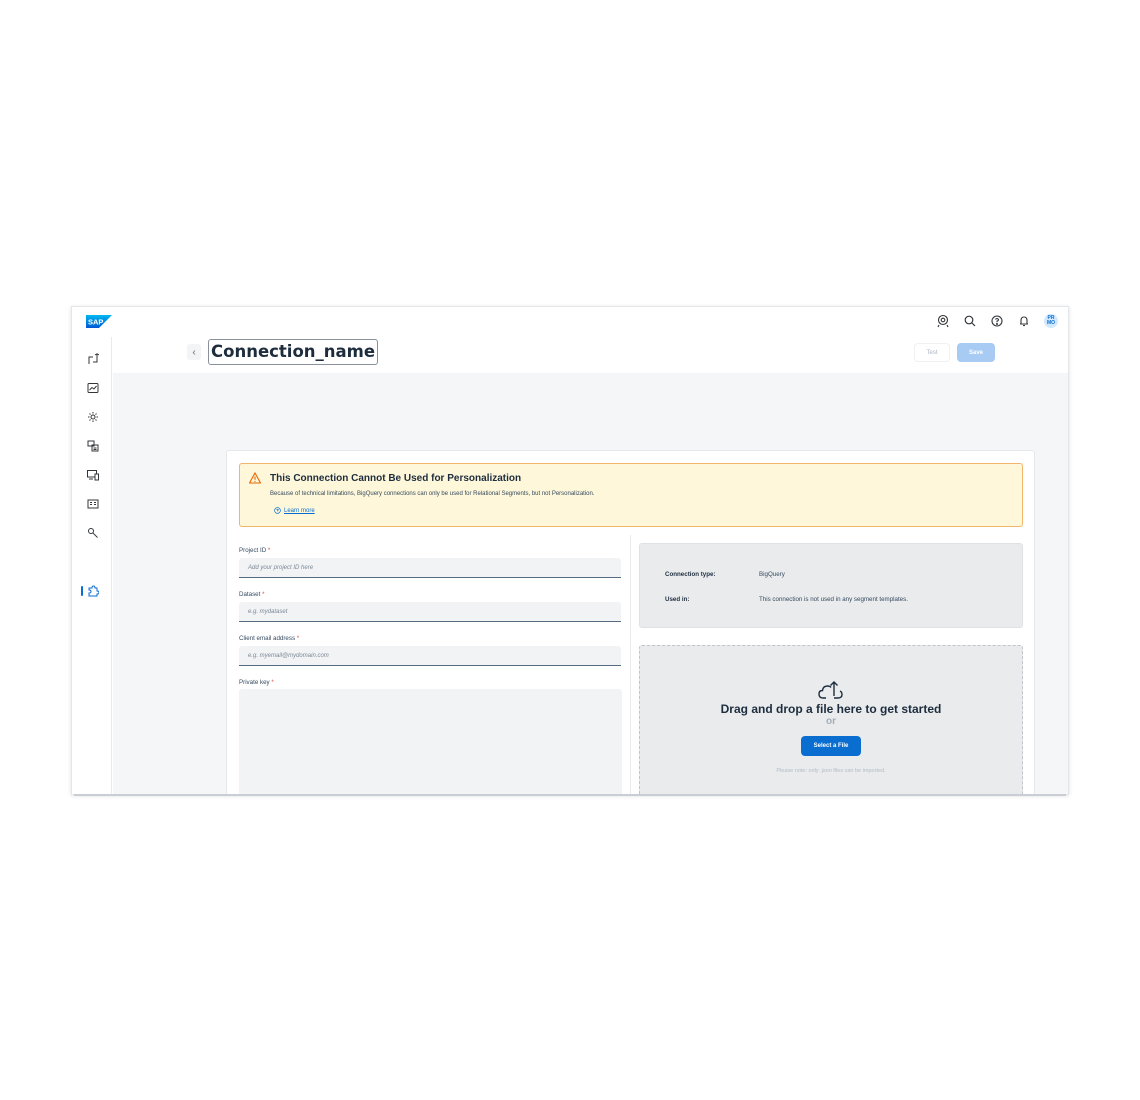 The image size is (1140, 1100). Describe the element at coordinates (93, 446) in the screenshot. I see `segments-icon` at that location.